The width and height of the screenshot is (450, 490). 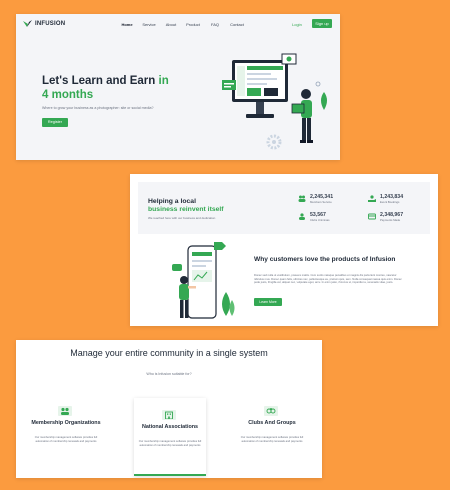 I want to click on brand-logo: INFUSION, so click(x=44, y=24).